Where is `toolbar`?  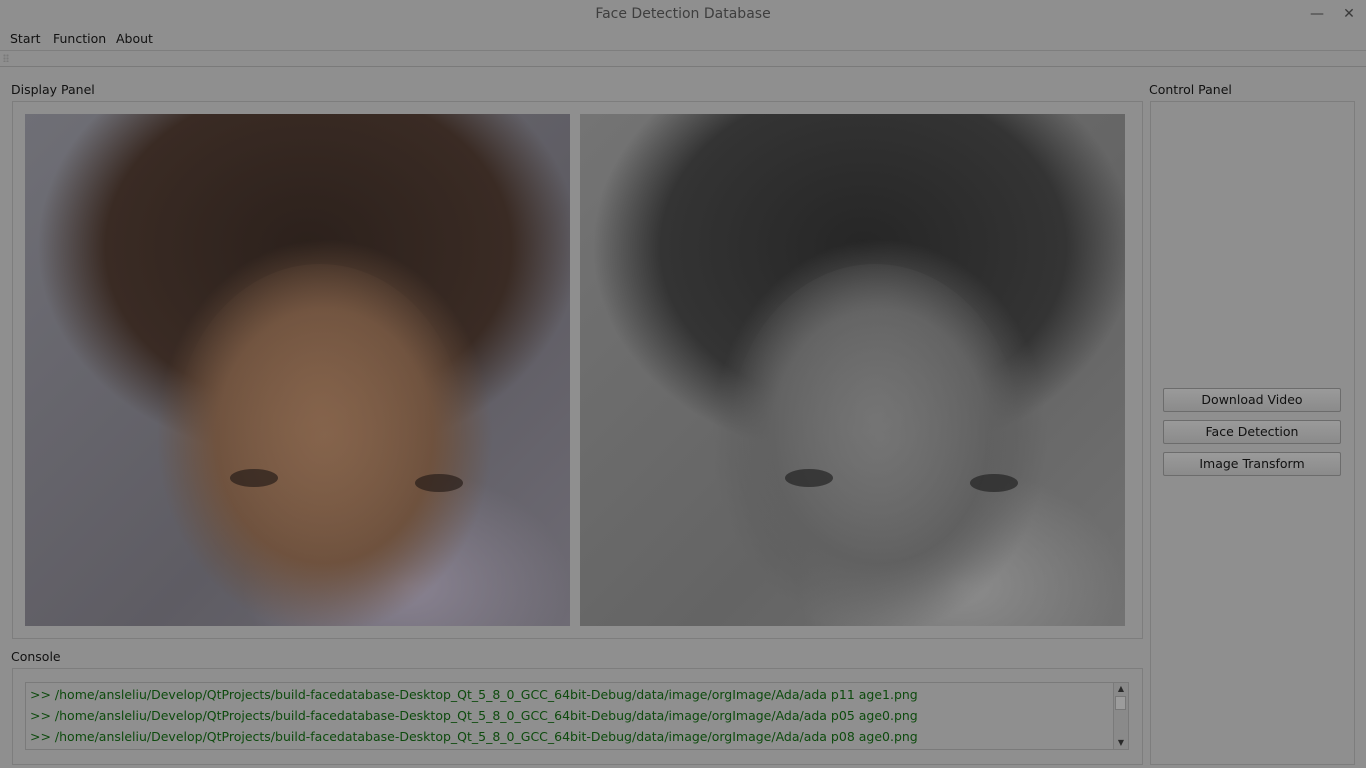
toolbar is located at coordinates (683, 59).